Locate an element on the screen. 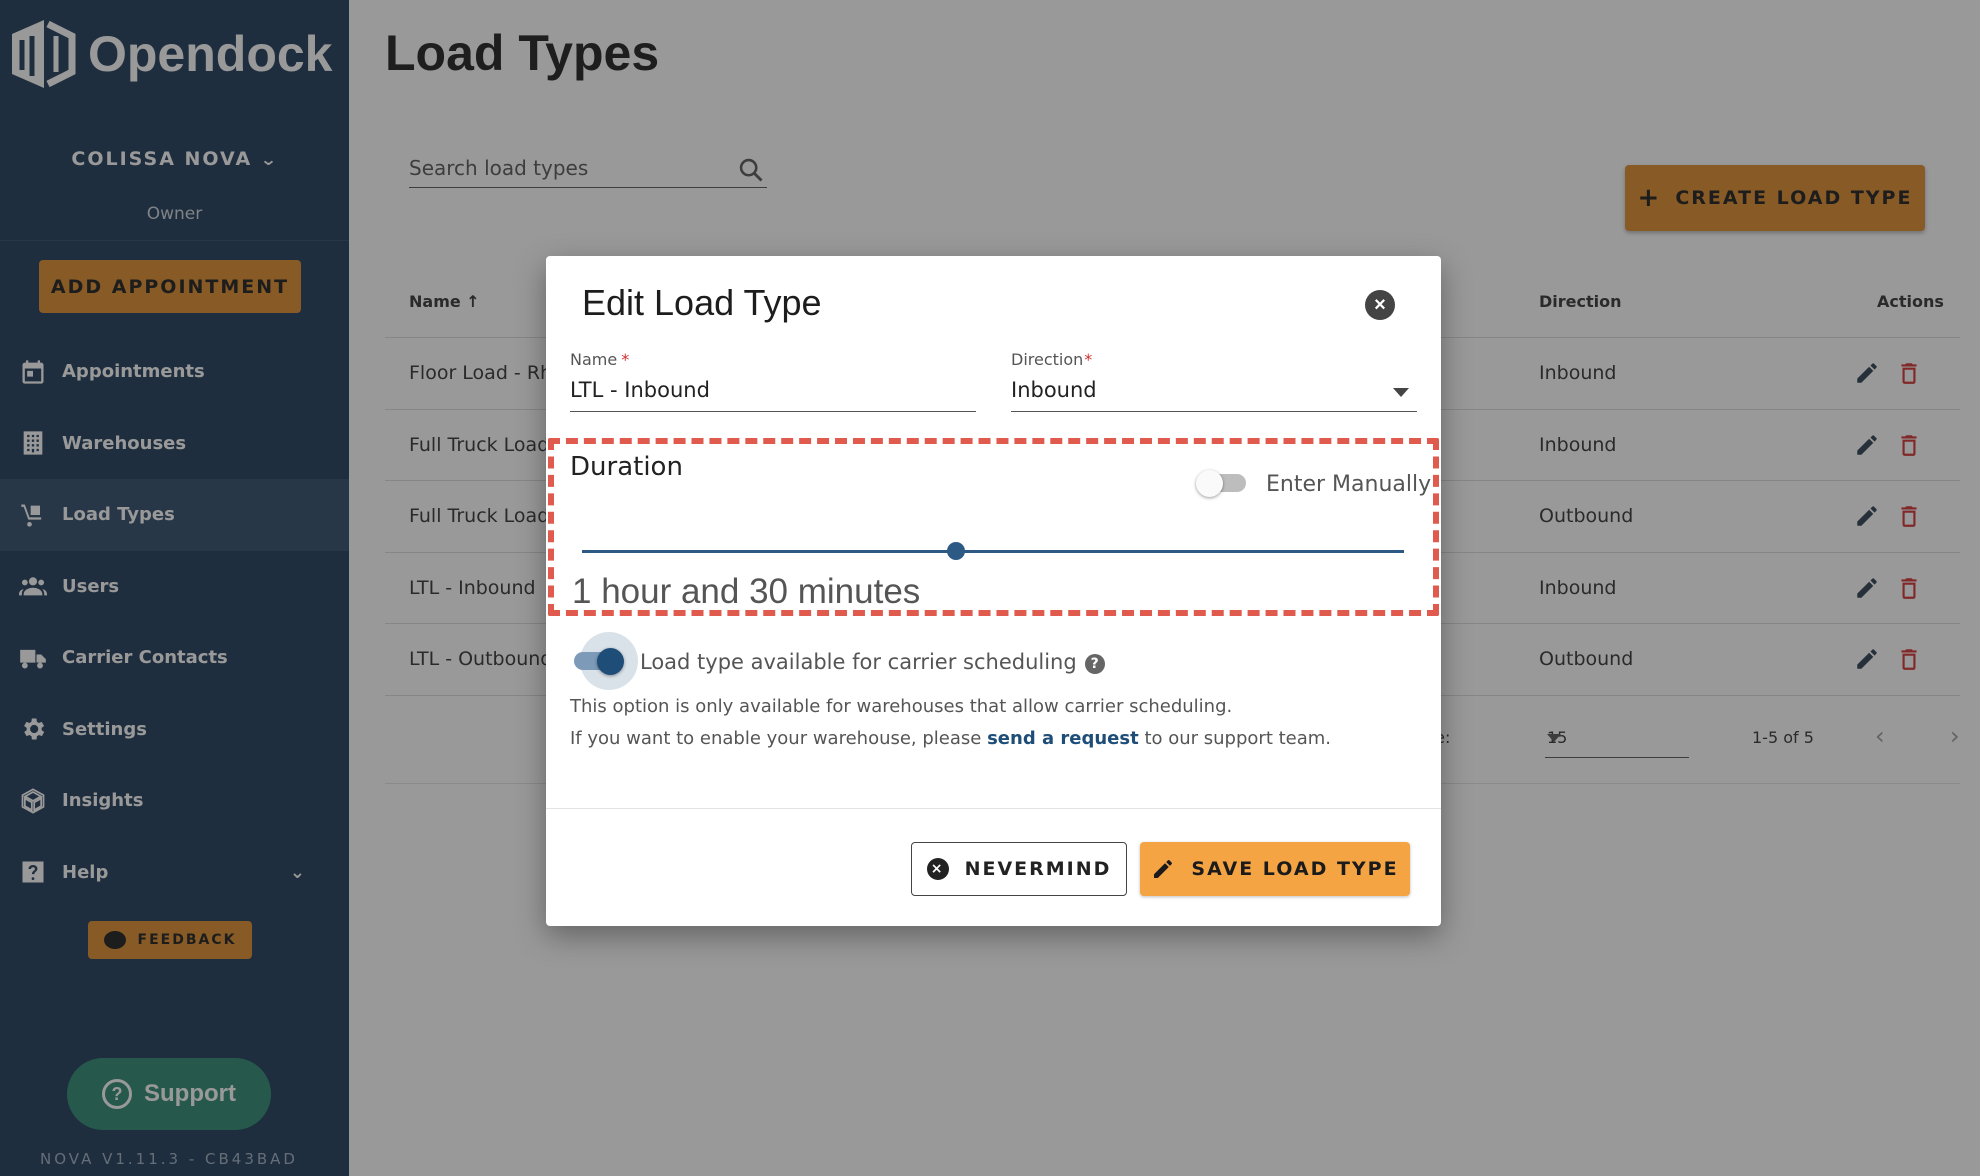 This screenshot has height=1176, width=1980. name-input is located at coordinates (773, 390).